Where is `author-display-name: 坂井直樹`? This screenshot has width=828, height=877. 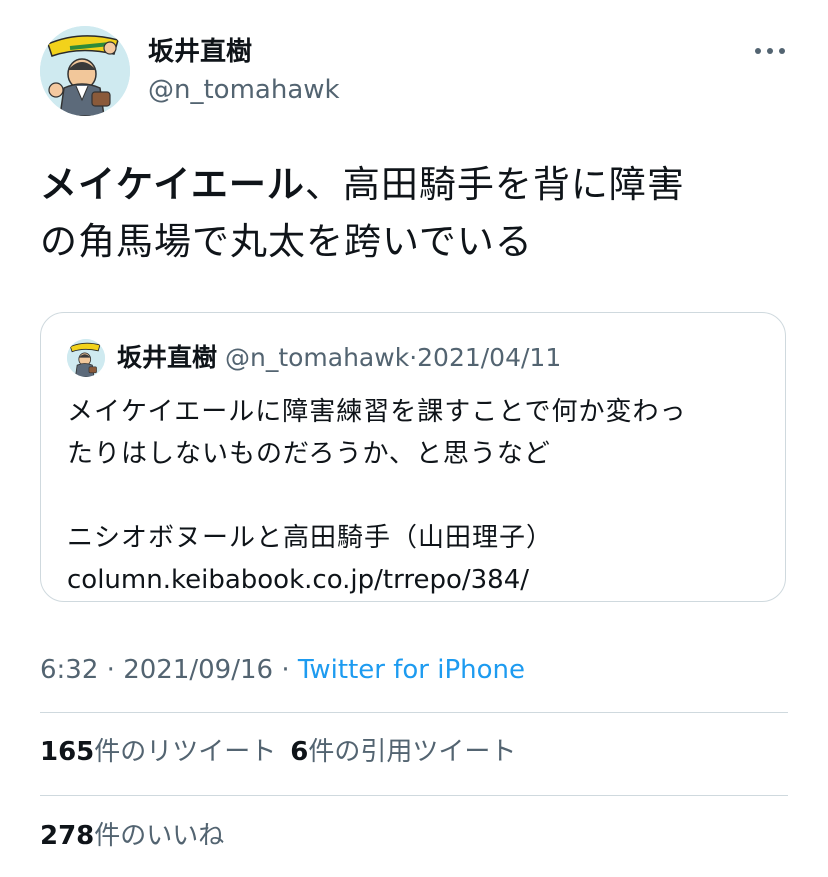 author-display-name: 坂井直樹 is located at coordinates (200, 52).